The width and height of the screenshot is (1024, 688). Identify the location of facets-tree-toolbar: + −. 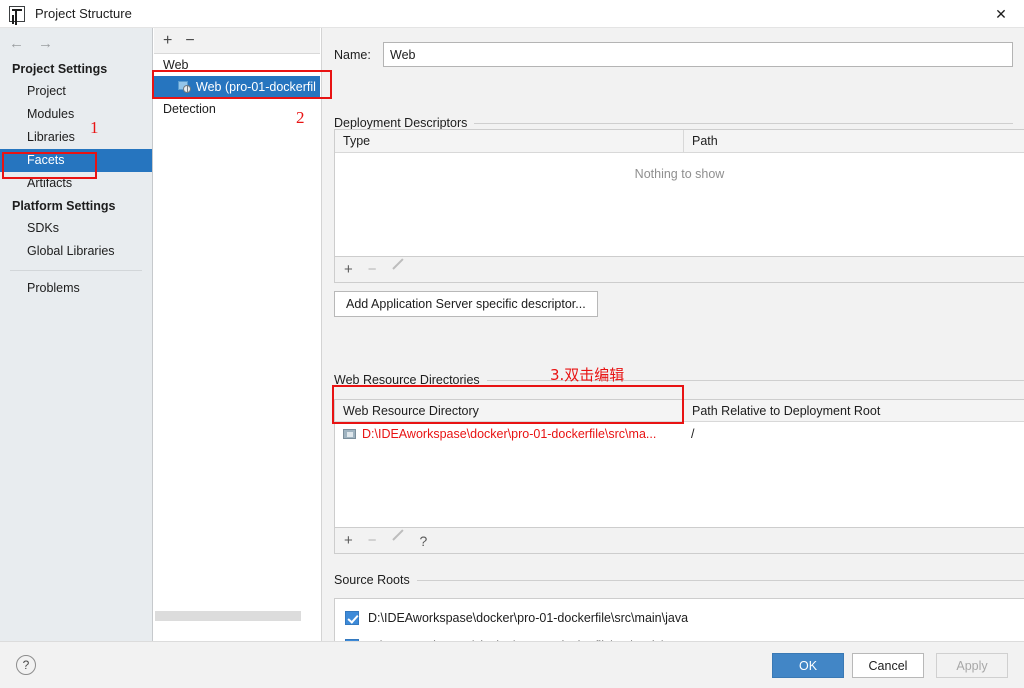
(237, 41).